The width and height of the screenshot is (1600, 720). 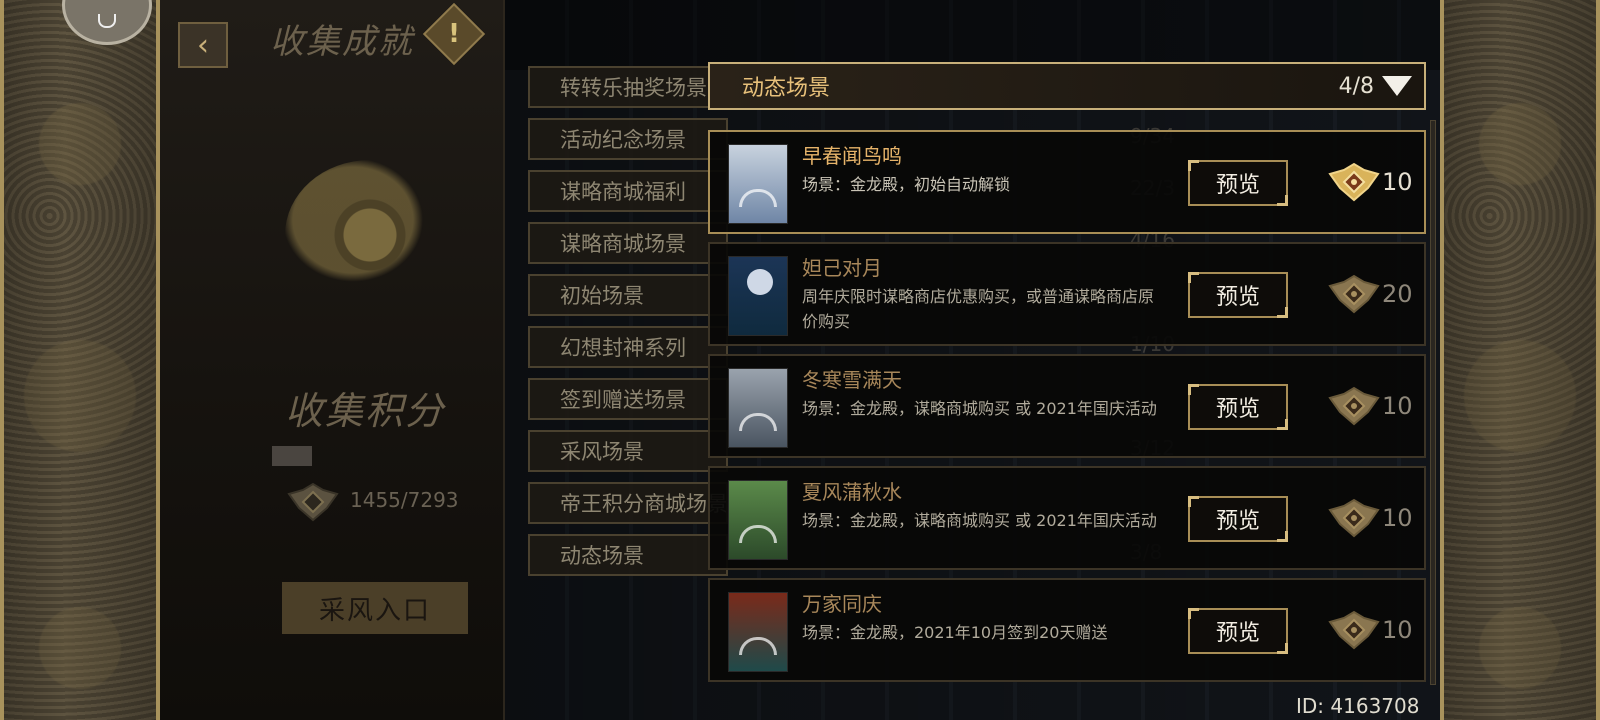 I want to click on moon-icon, so click(x=760, y=282).